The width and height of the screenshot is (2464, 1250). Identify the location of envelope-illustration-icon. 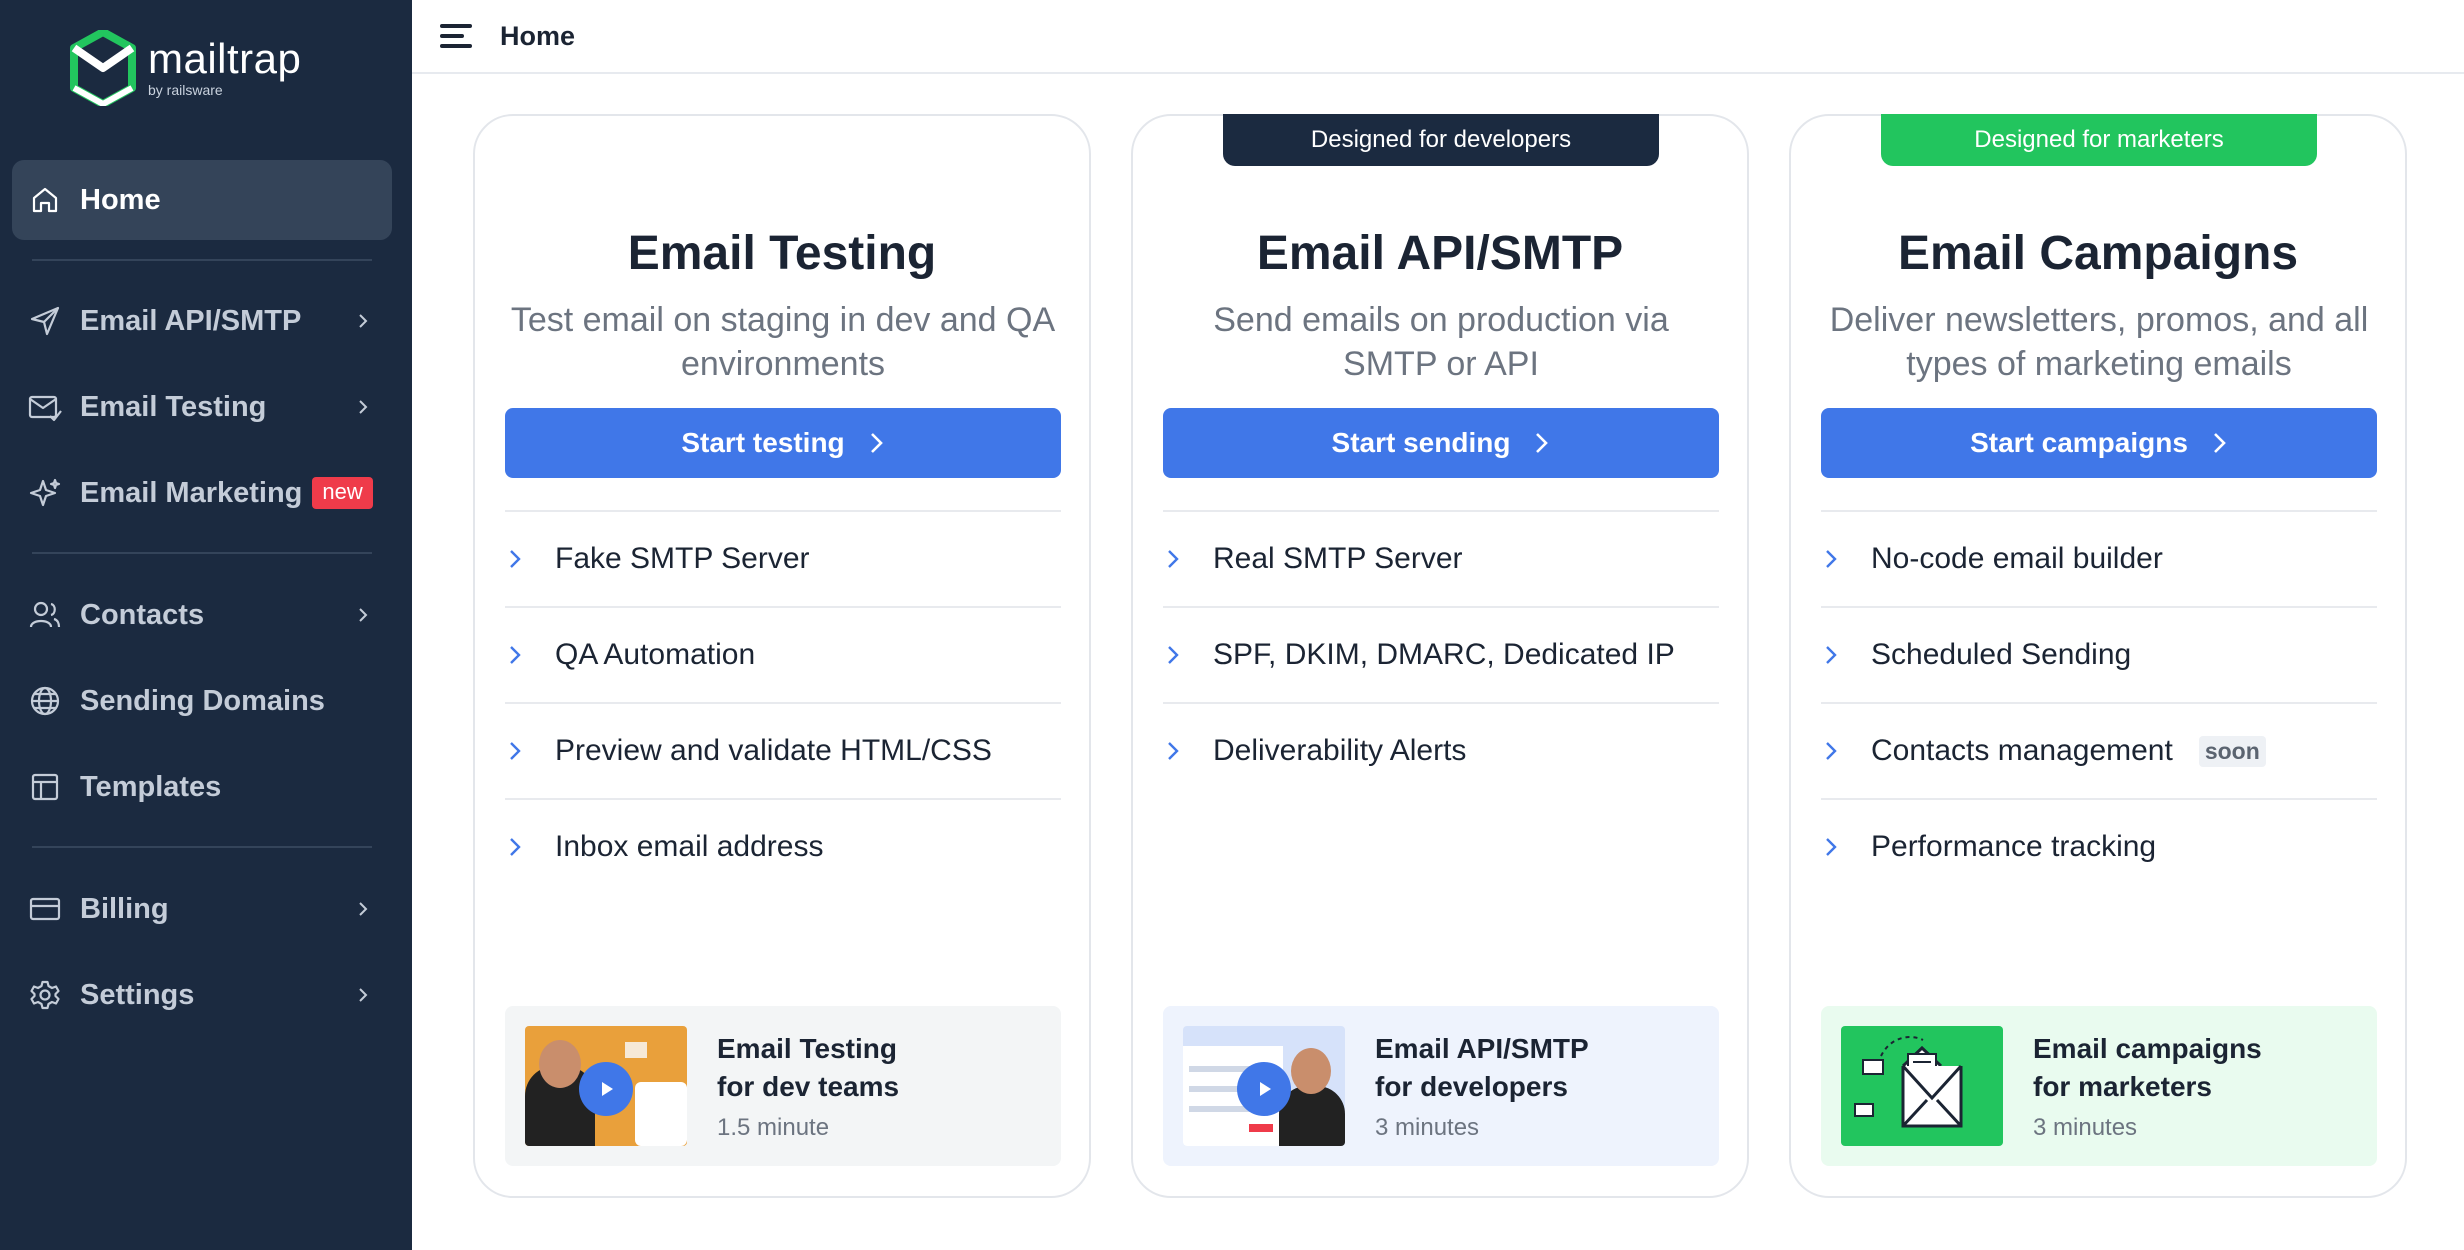
(1908, 1082).